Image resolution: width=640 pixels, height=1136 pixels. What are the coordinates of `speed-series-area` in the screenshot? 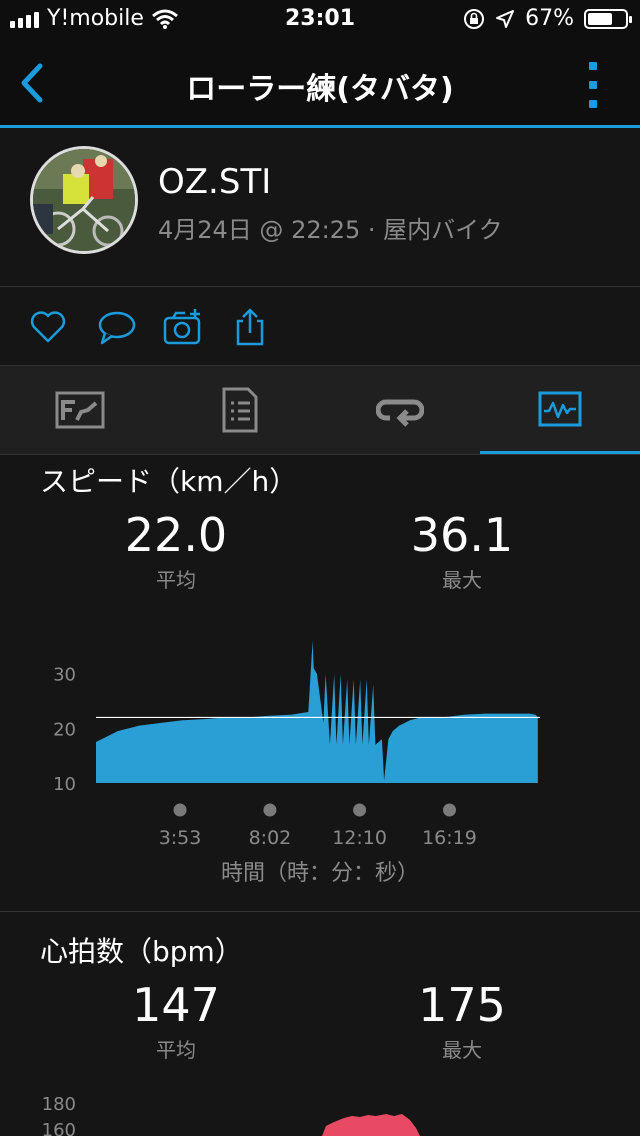 It's located at (317, 711).